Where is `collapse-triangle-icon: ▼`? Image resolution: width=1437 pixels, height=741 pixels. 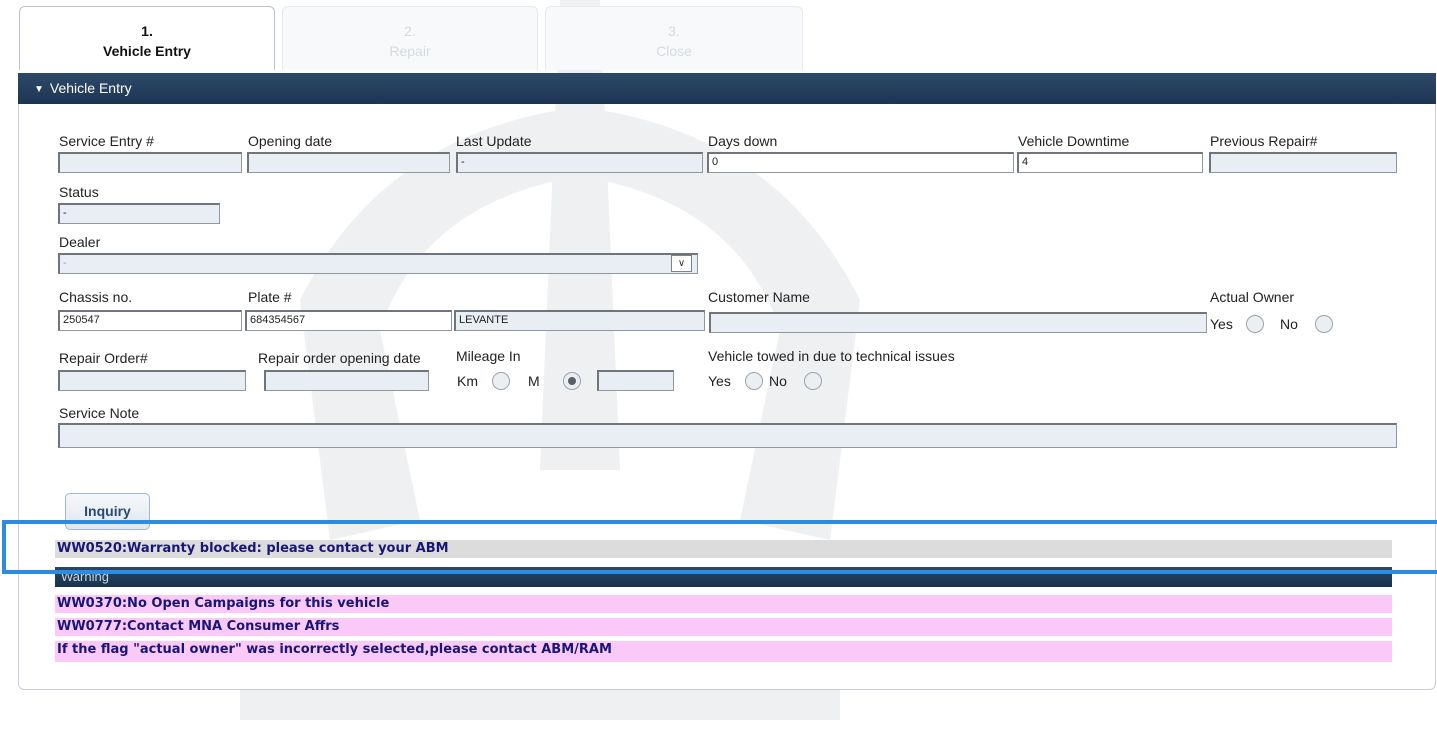 collapse-triangle-icon: ▼ is located at coordinates (39, 89).